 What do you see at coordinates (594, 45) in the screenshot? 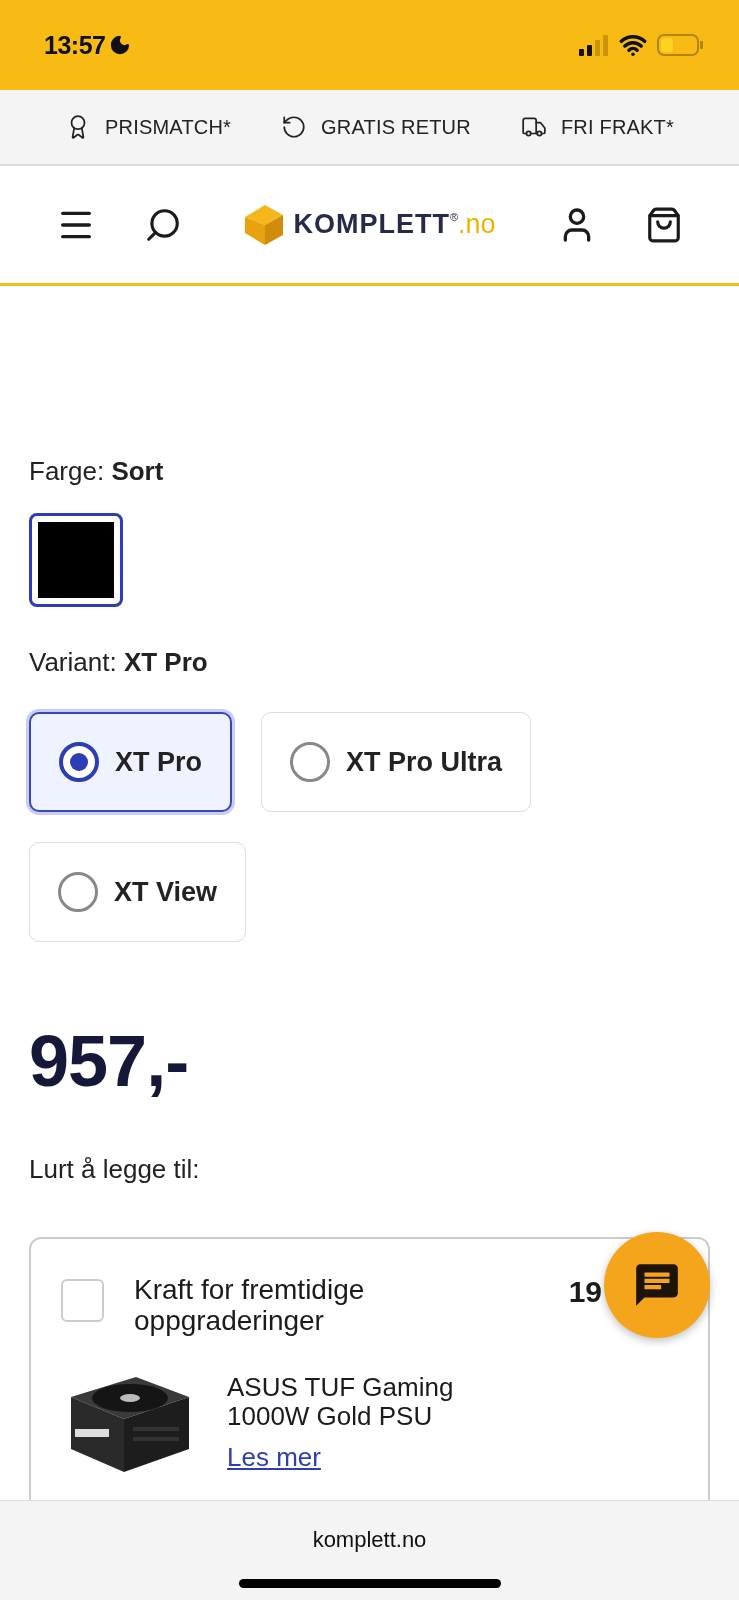
I see `signal-icon` at bounding box center [594, 45].